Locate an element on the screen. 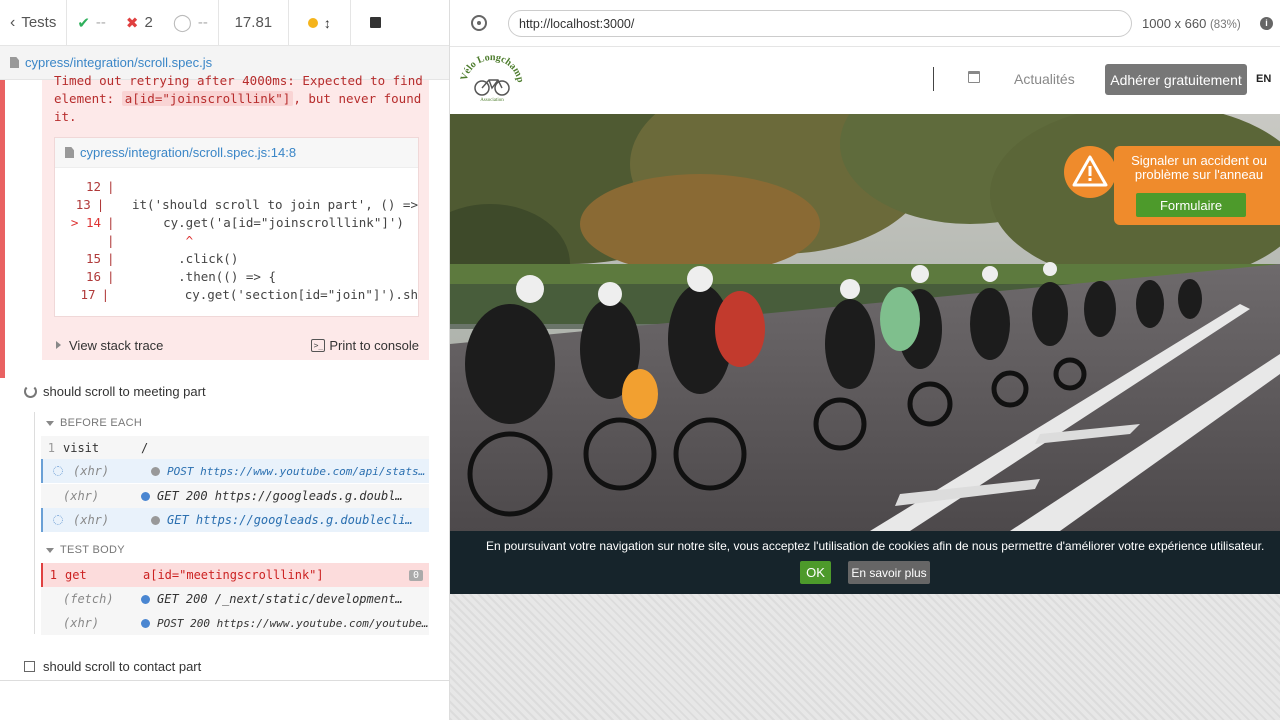 This screenshot has width=1280, height=720. warning-icon is located at coordinates (1090, 171).